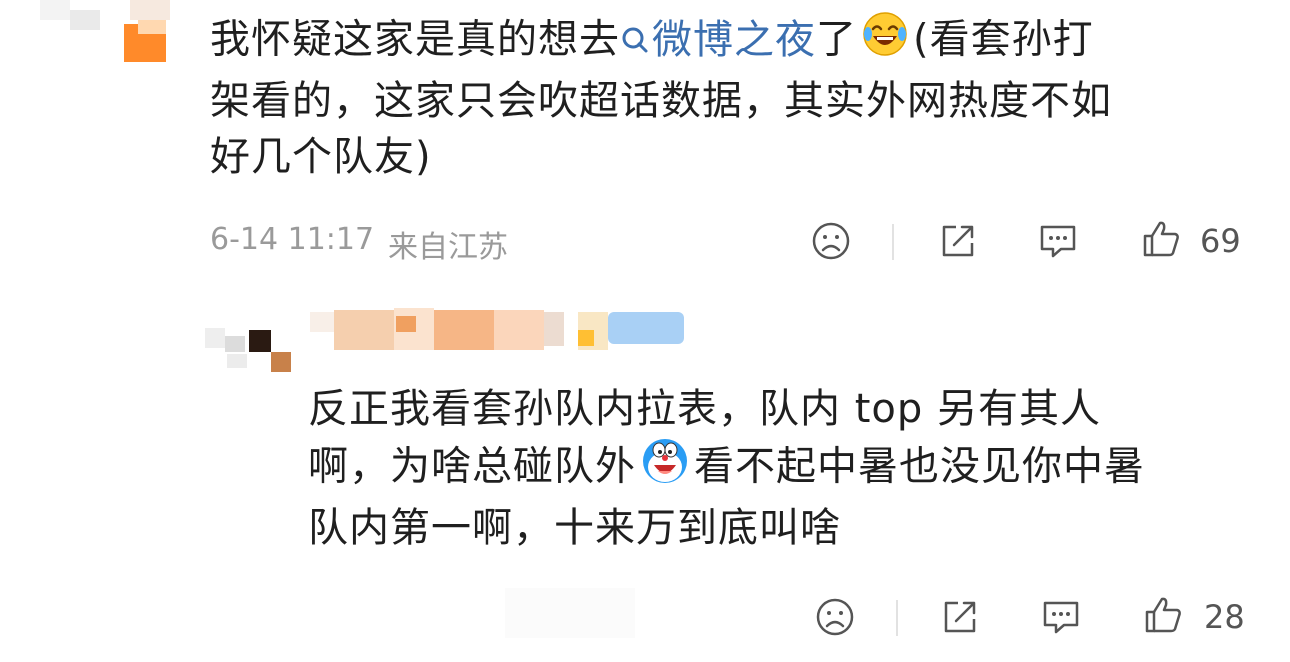  Describe the element at coordinates (734, 39) in the screenshot. I see `topic-label: 微博之夜` at that location.